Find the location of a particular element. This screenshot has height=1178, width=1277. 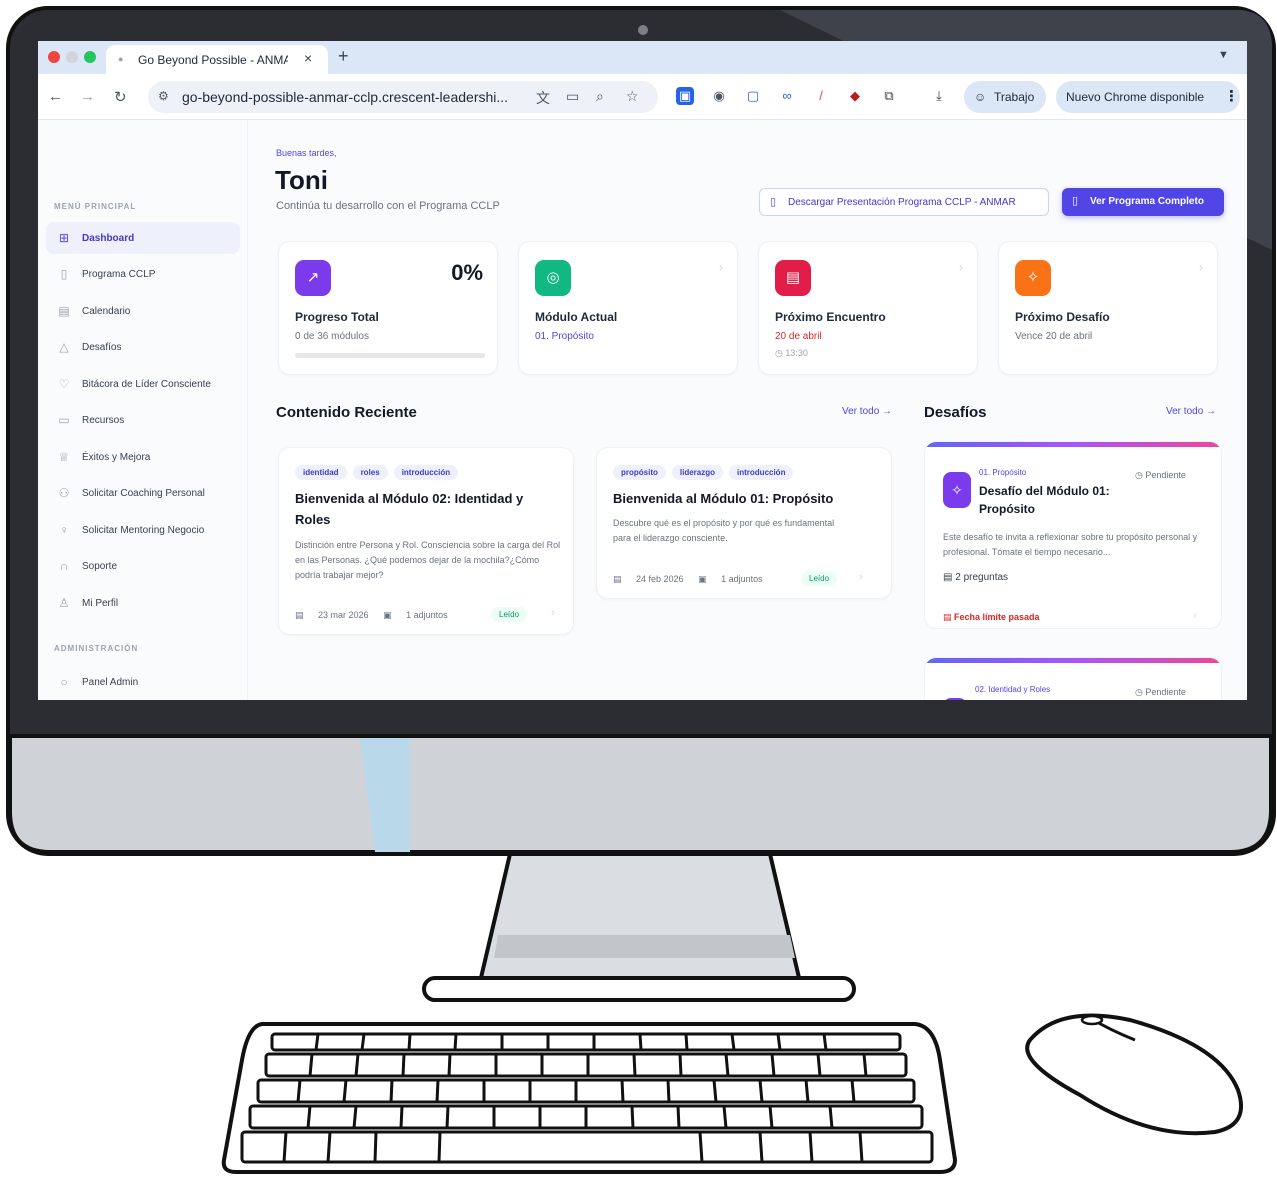

browser-tab: ● Go Beyond Possible - ANMAR × is located at coordinates (217, 59).